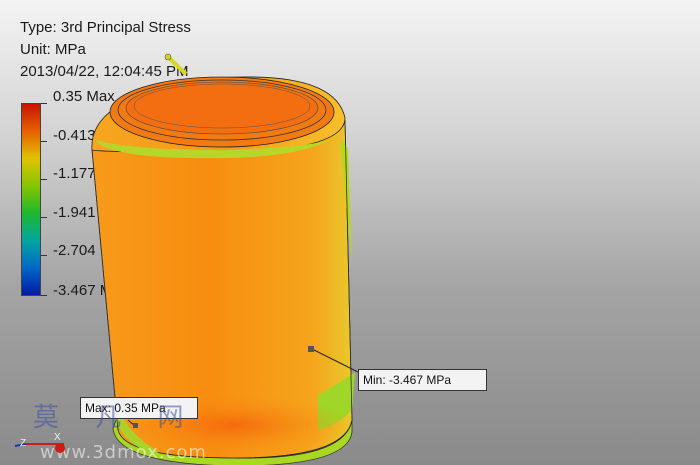 The width and height of the screenshot is (700, 465). I want to click on min-probe-label: Min: -3.467 MPa, so click(422, 380).